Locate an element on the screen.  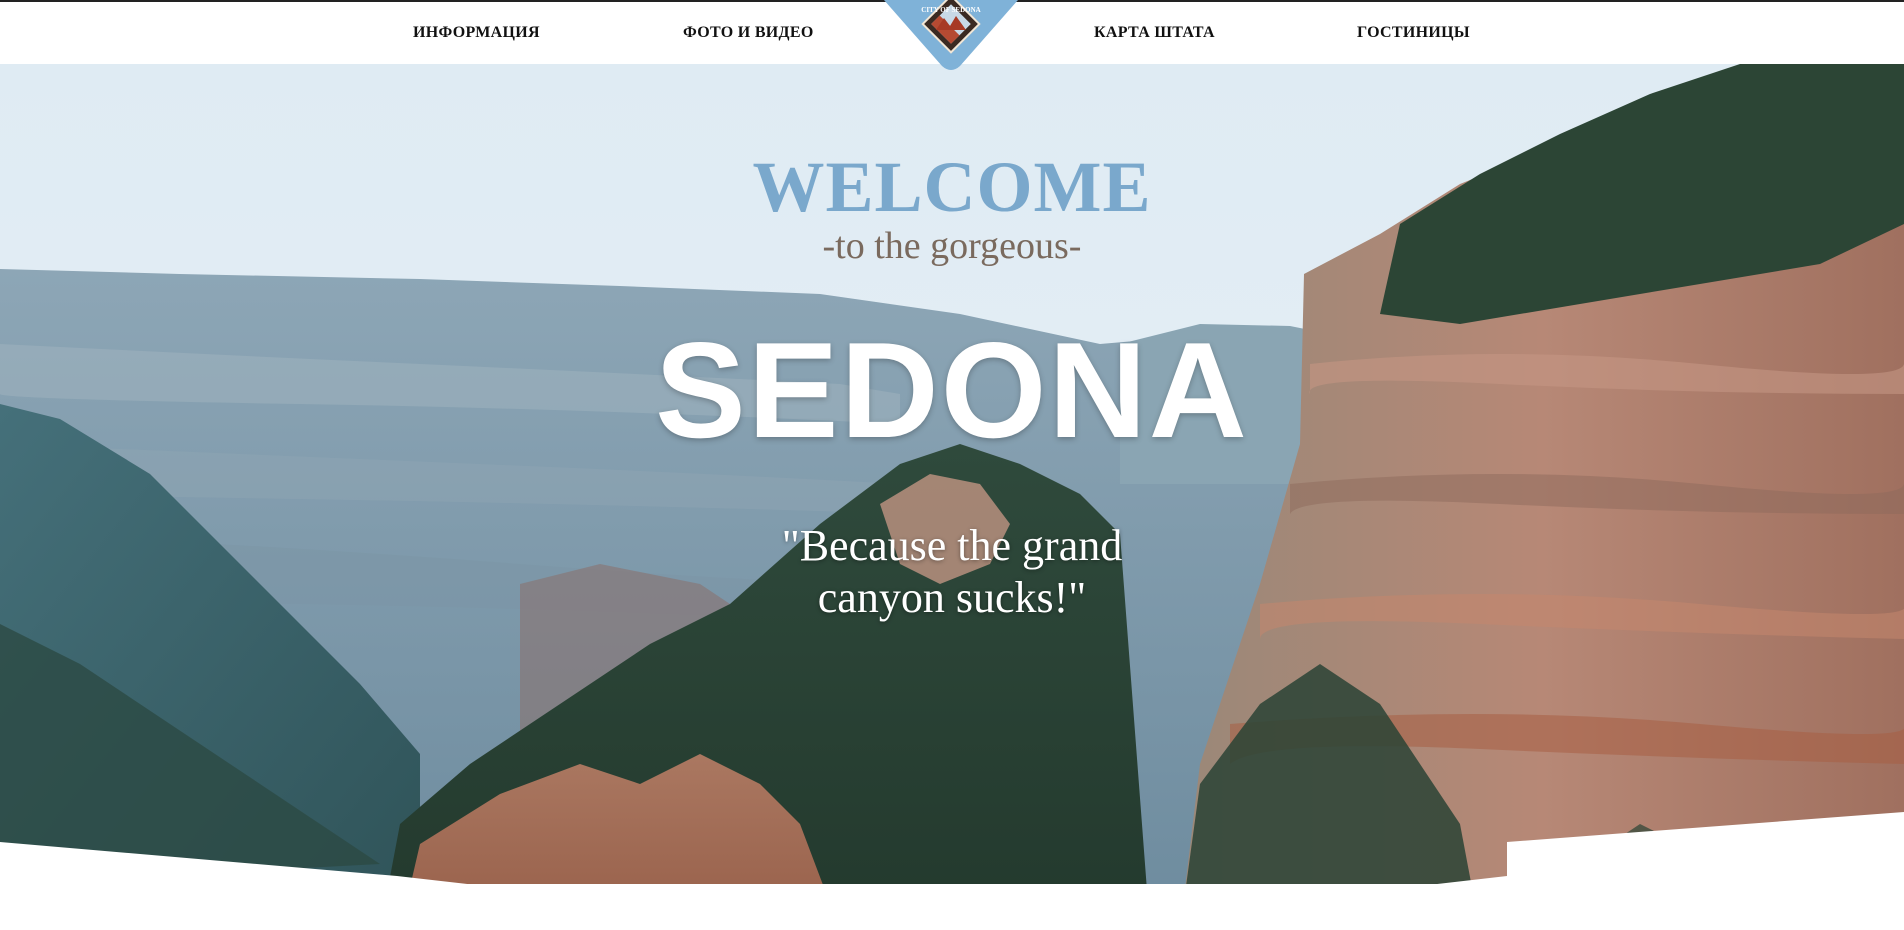
hero-quote-line-1: "Because the grand is located at coordinates (952, 545).